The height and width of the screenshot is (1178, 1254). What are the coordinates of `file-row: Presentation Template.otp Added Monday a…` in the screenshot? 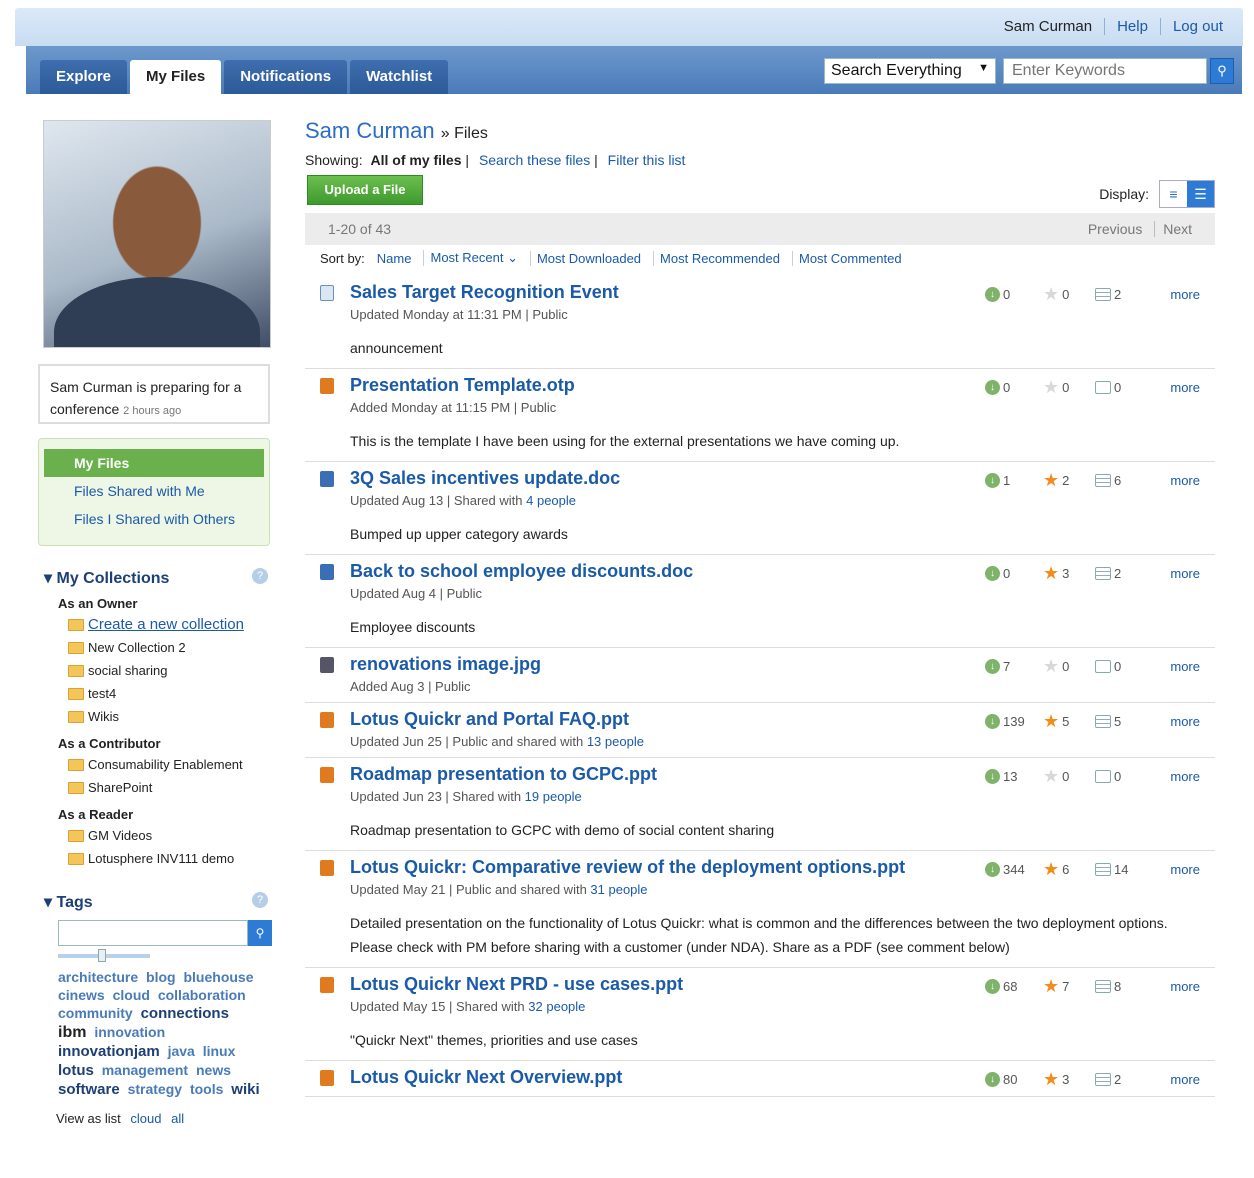 It's located at (760, 415).